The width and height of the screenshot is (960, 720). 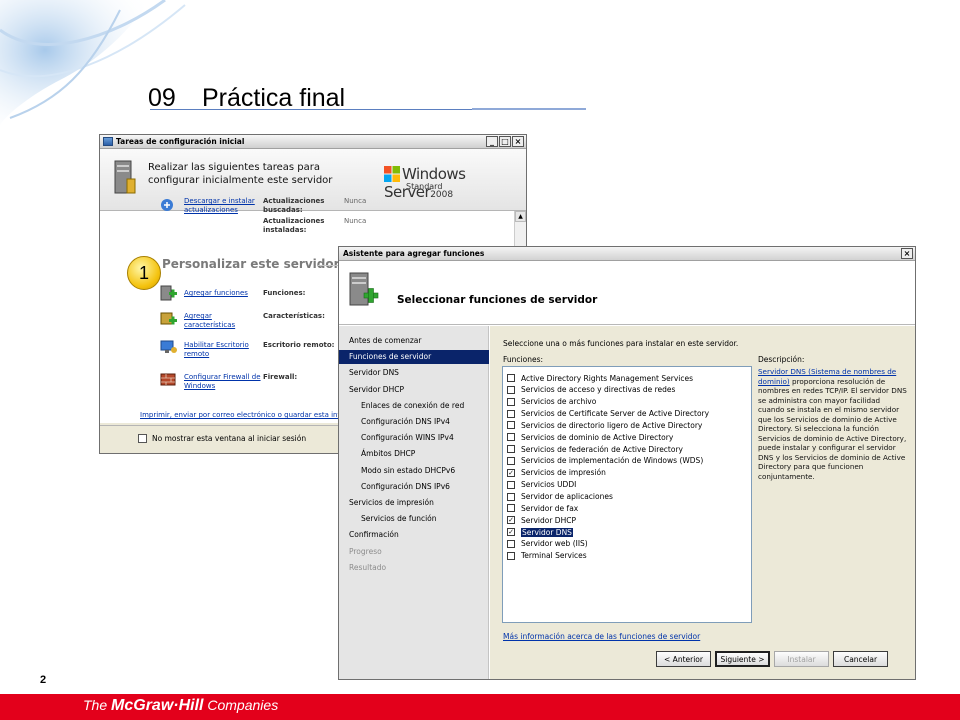 I want to click on role-list-item: ✓ Servidor DNS, so click(x=540, y=532).